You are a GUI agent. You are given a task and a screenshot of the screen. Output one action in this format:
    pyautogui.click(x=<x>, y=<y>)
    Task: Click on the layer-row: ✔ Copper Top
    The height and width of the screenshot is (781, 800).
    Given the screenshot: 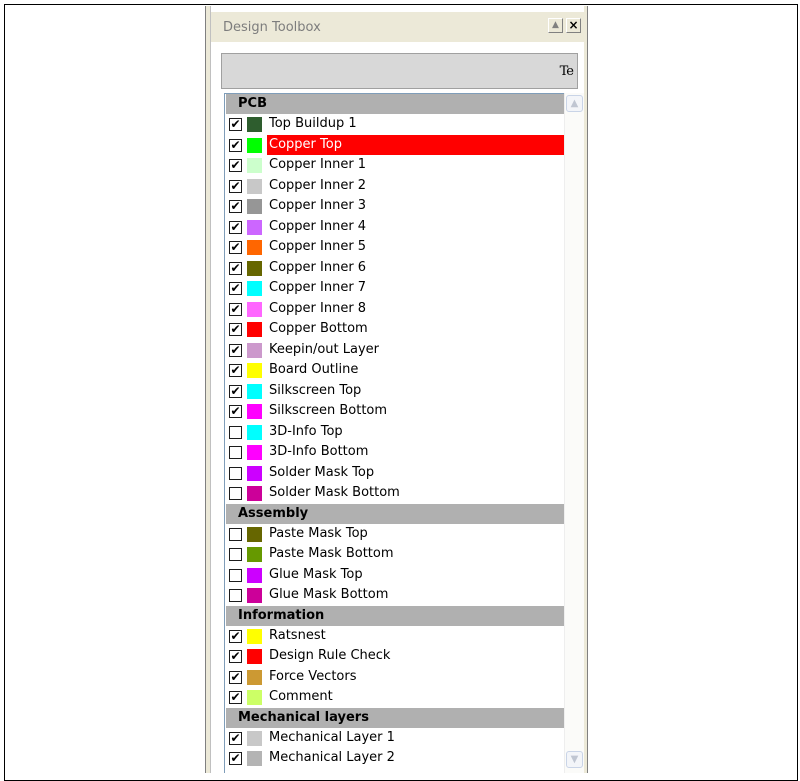 What is the action you would take?
    pyautogui.click(x=396, y=145)
    